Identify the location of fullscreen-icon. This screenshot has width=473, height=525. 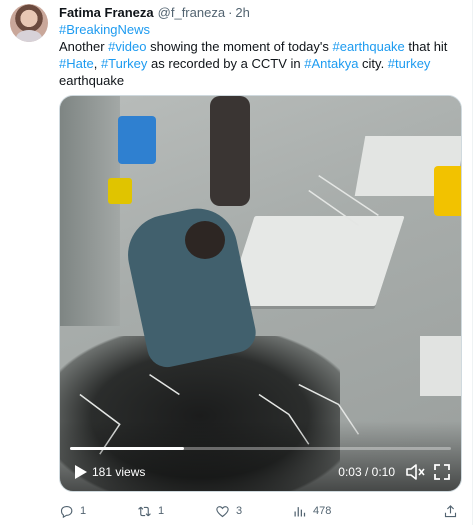
(442, 472).